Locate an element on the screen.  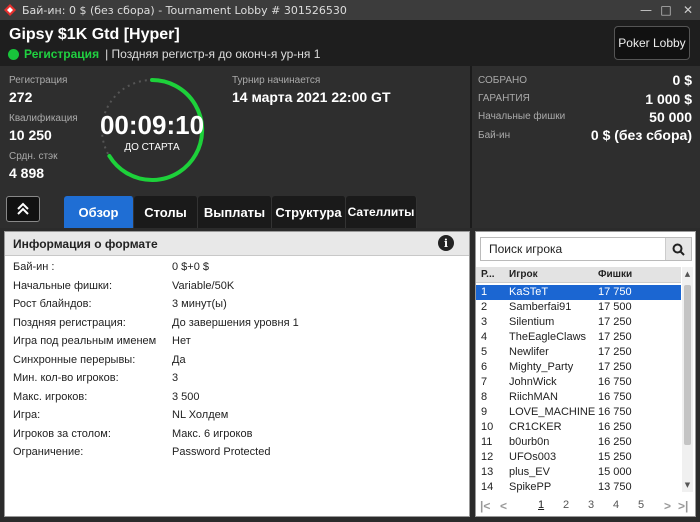
poker-lobby-button: Poker Lobby is located at coordinates (652, 43).